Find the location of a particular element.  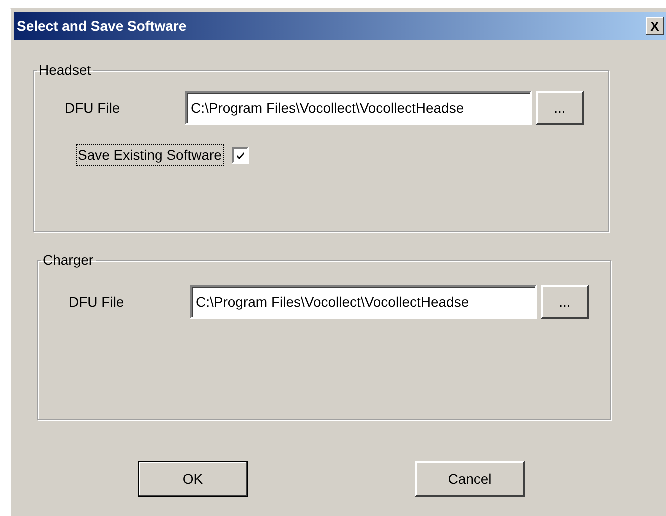

ok-button: OK is located at coordinates (193, 479).